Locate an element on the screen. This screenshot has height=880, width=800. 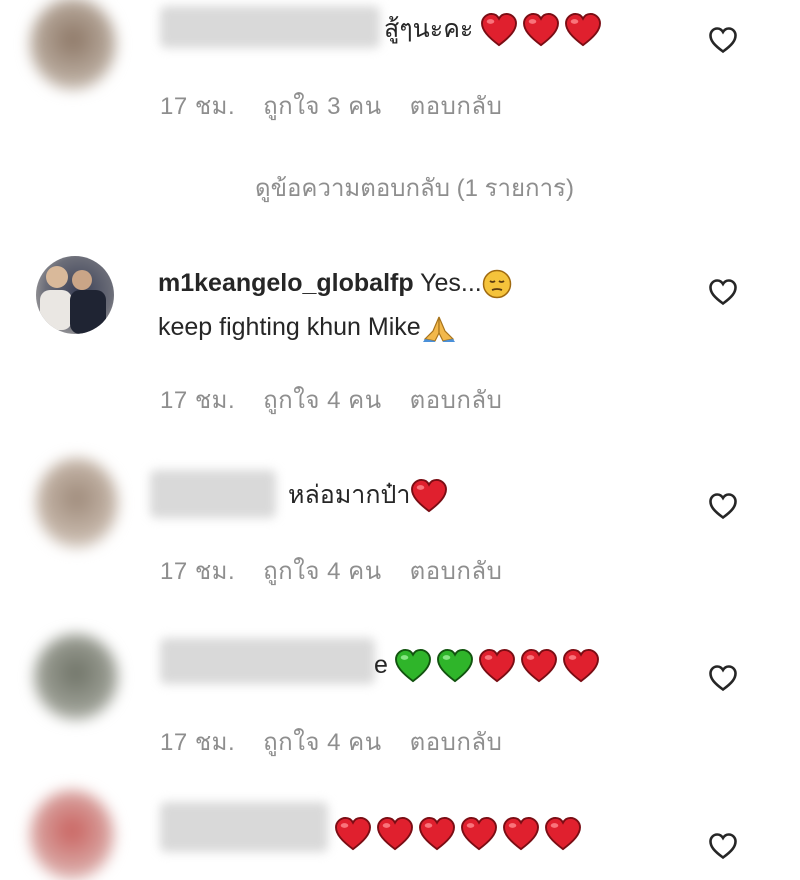
comment-text is located at coordinates (460, 833).